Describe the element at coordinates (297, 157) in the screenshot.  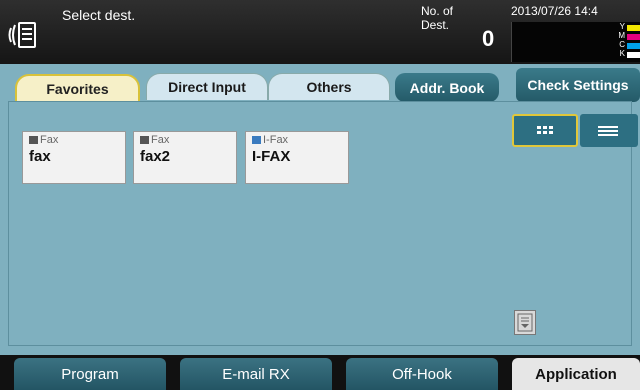
I see `destination-button-ifax: I-Fax I-FAX` at that location.